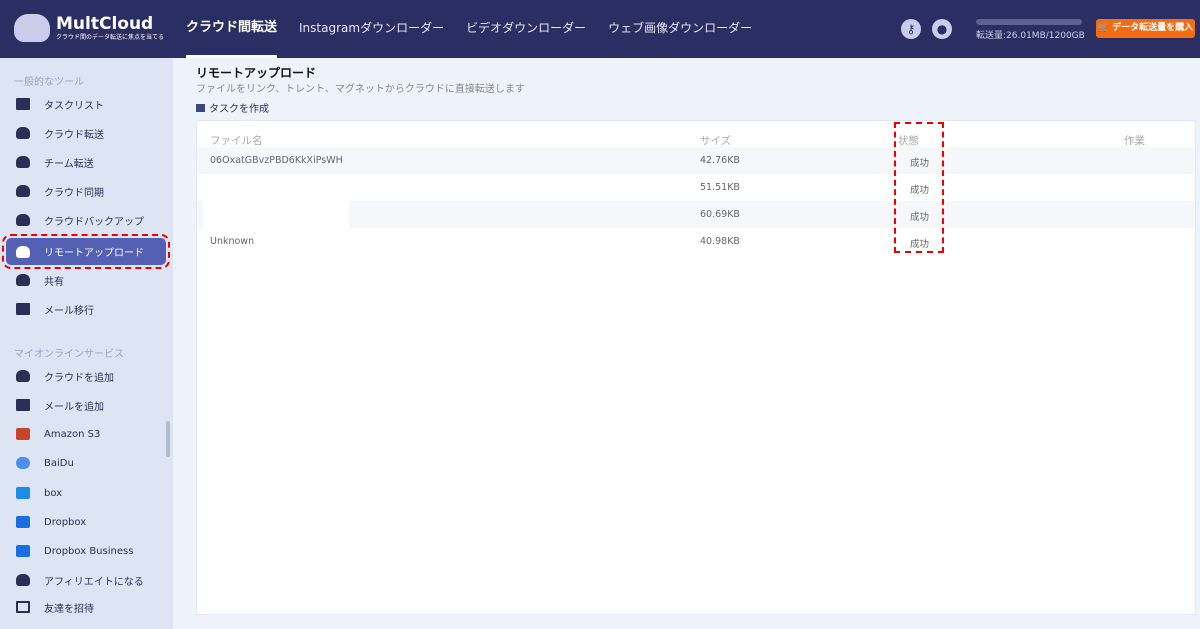 This screenshot has height=629, width=1200. What do you see at coordinates (74, 106) in the screenshot?
I see `label: タスクリスト` at bounding box center [74, 106].